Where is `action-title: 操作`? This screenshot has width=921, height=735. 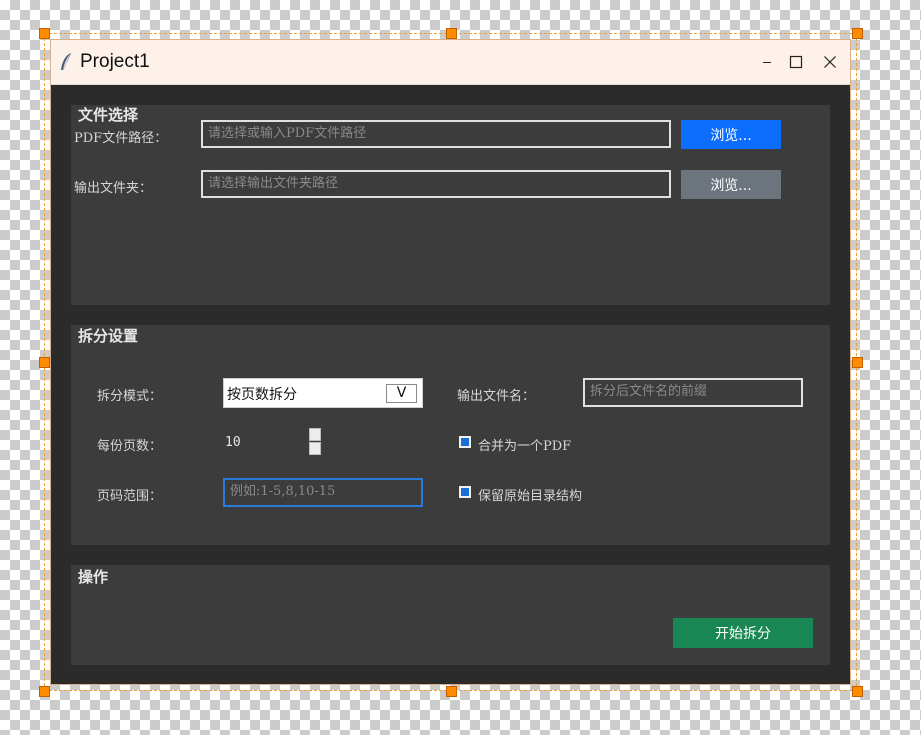
action-title: 操作 is located at coordinates (93, 577).